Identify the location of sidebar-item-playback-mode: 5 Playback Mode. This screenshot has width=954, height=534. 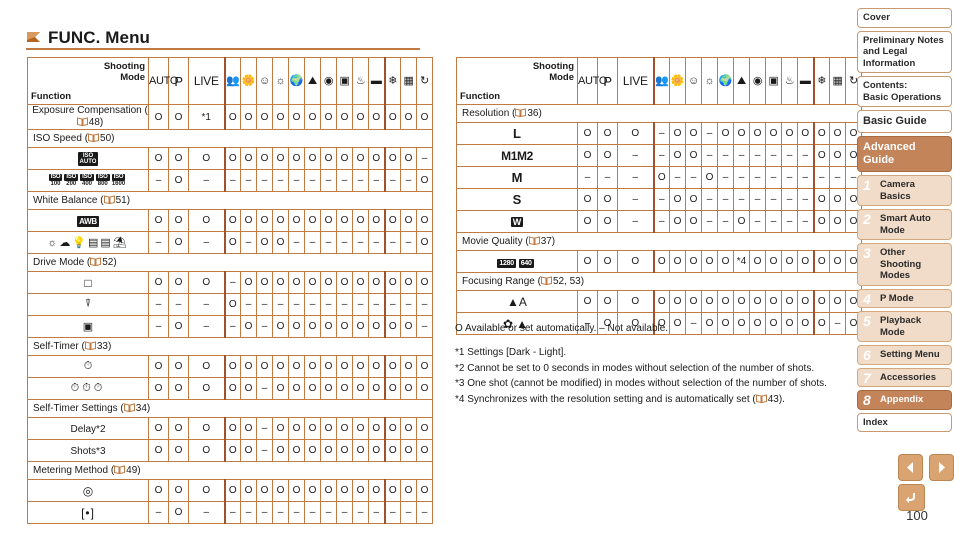
(904, 326).